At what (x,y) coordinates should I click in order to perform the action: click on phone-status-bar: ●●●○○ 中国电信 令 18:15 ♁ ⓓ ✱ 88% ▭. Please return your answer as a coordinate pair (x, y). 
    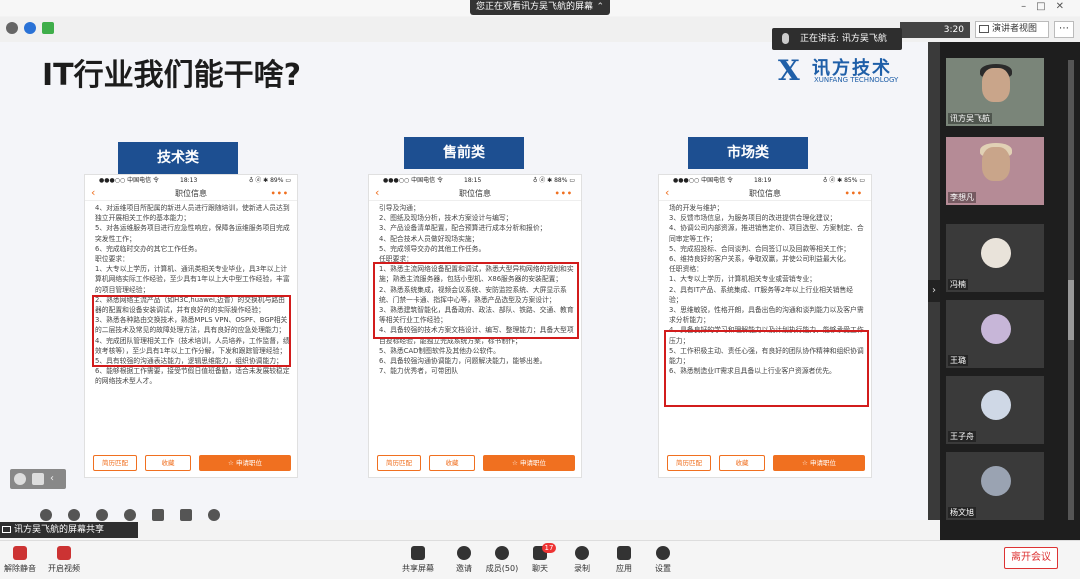
    Looking at the image, I should click on (475, 180).